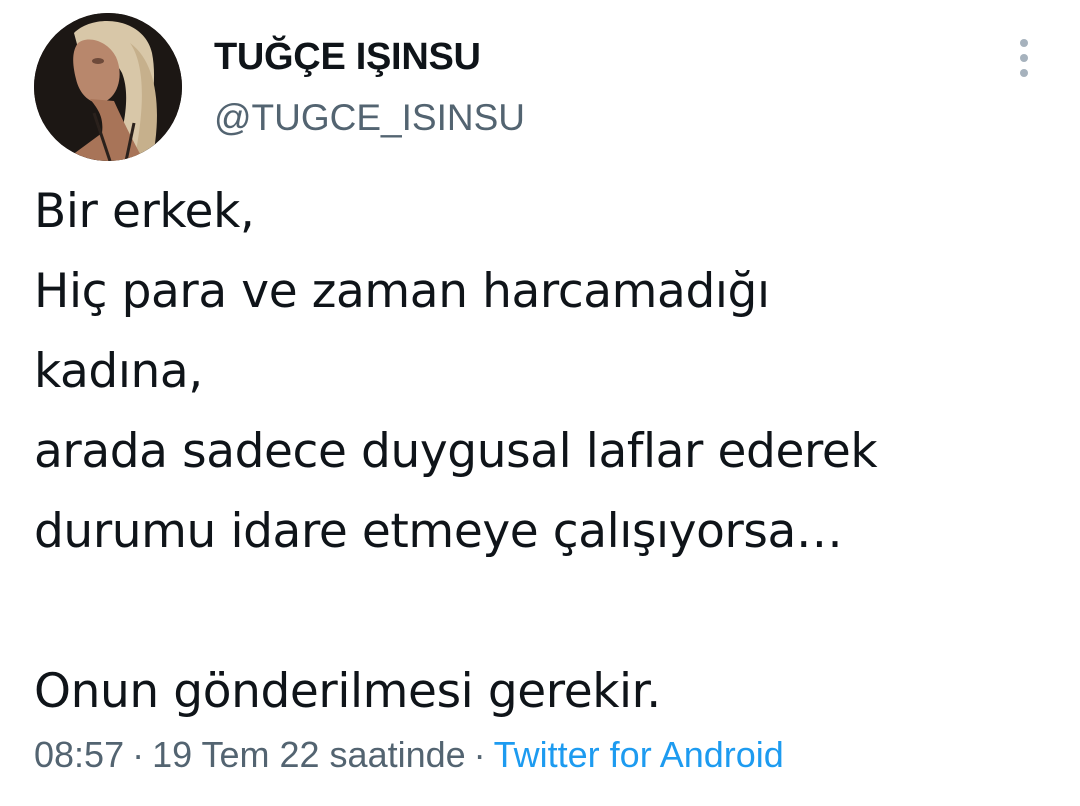  I want to click on tweet-text-line: arada sadece duygusal laflar ederek, so click(456, 451).